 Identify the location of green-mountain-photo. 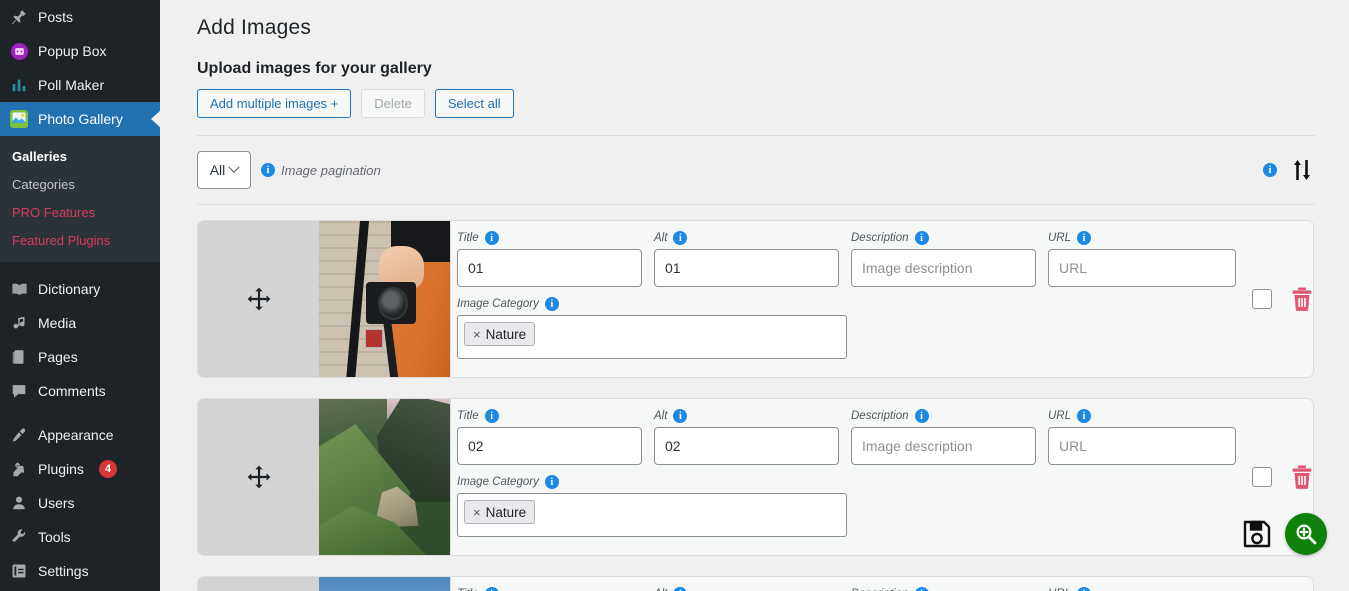
(384, 477).